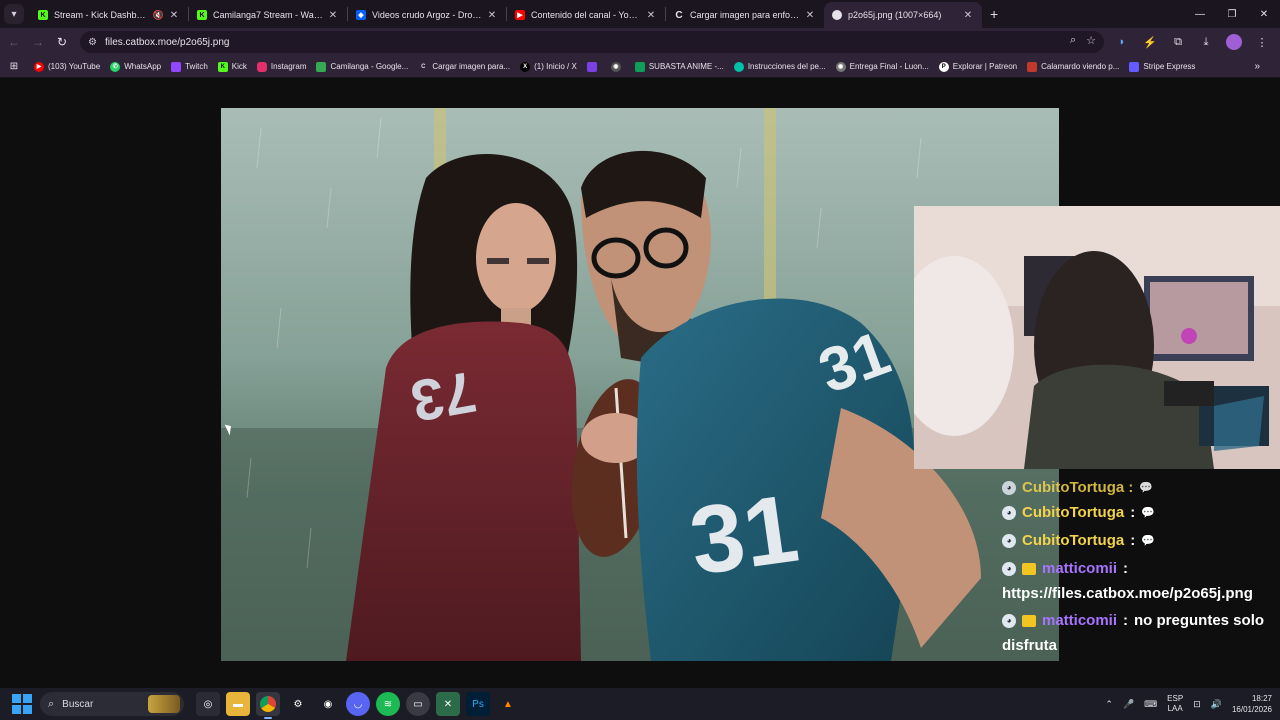  Describe the element at coordinates (1262, 42) in the screenshot. I see `menu-dots-icon: ⋮` at that location.